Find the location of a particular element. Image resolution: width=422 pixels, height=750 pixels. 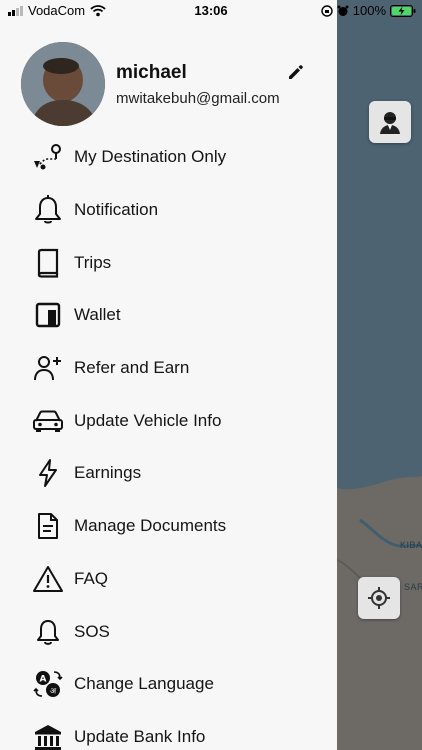

avatar-photo is located at coordinates (63, 84).